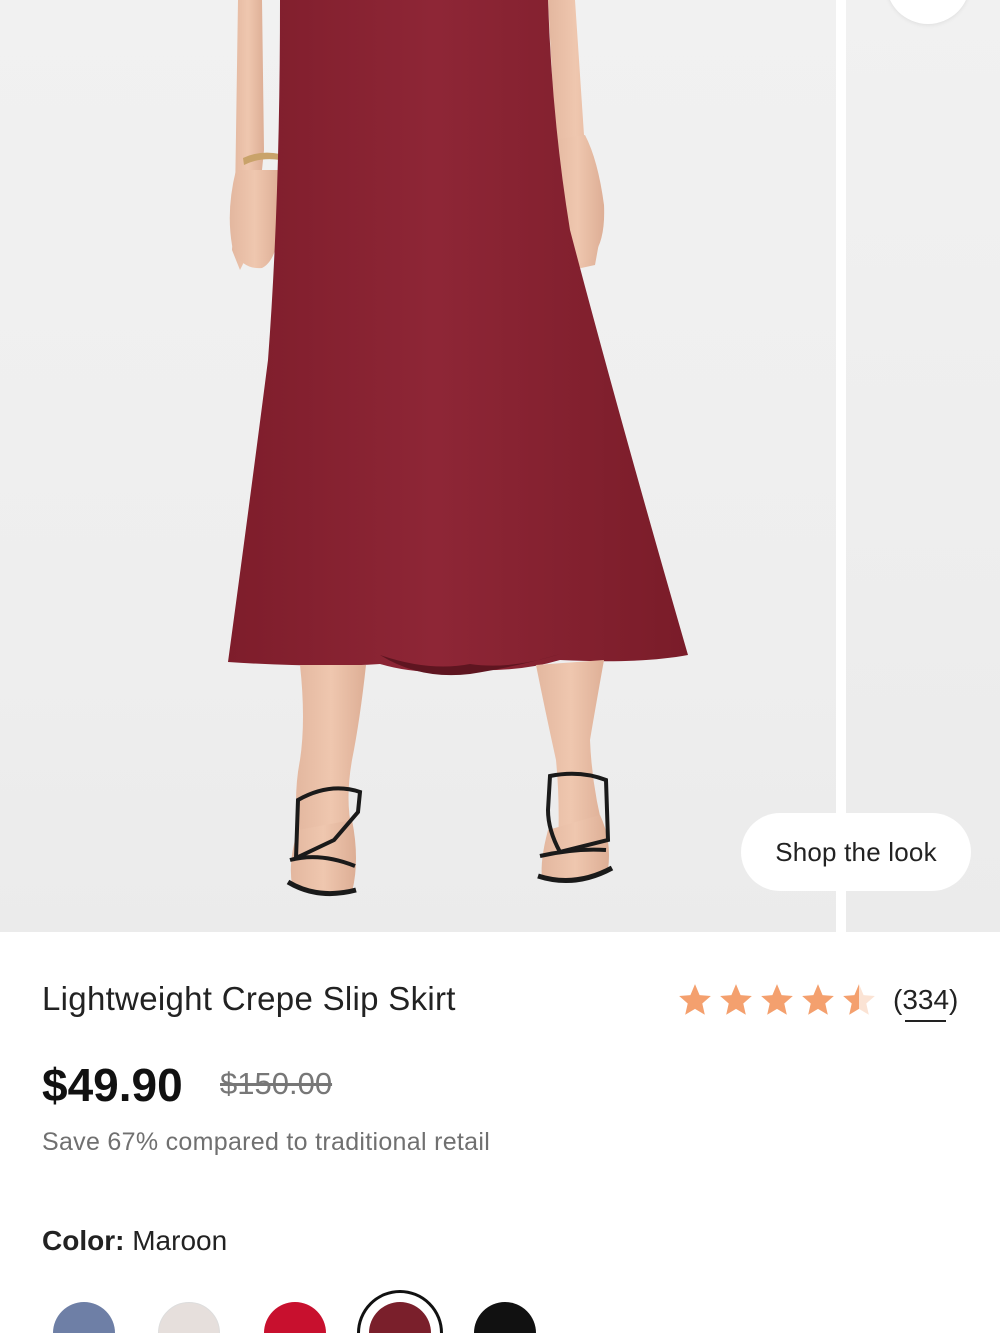 The height and width of the screenshot is (1333, 1000). I want to click on product-rating: (334), so click(817, 1000).